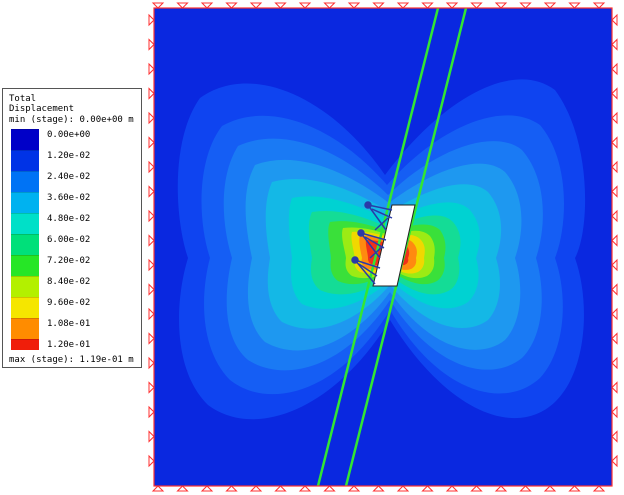 The width and height of the screenshot is (624, 495). I want to click on legend-tick-label: 3.60e-02, so click(69, 198).